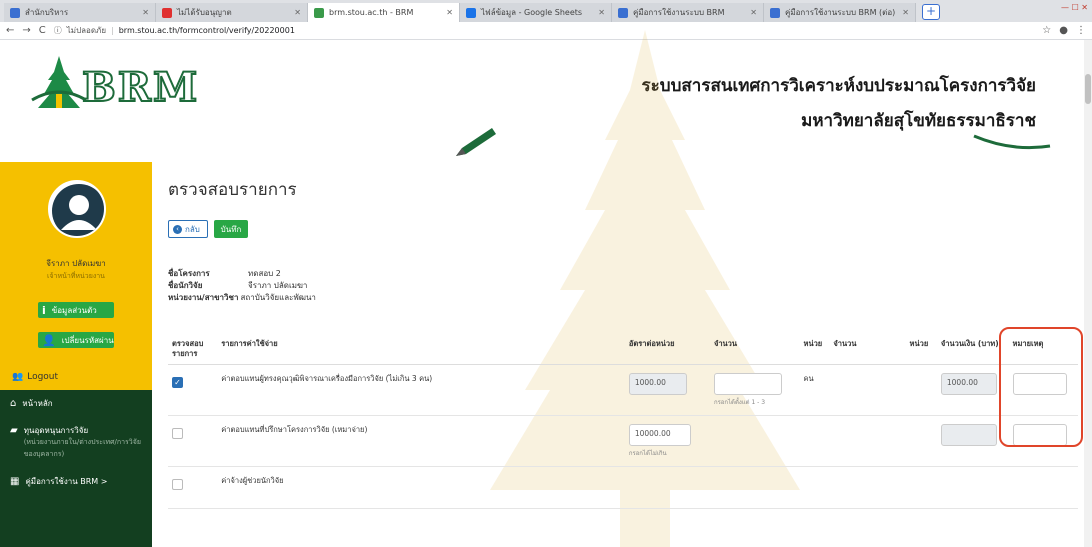 This screenshot has height=547, width=1092. What do you see at coordinates (35, 377) in the screenshot?
I see `logout-link: 👥 Logout` at bounding box center [35, 377].